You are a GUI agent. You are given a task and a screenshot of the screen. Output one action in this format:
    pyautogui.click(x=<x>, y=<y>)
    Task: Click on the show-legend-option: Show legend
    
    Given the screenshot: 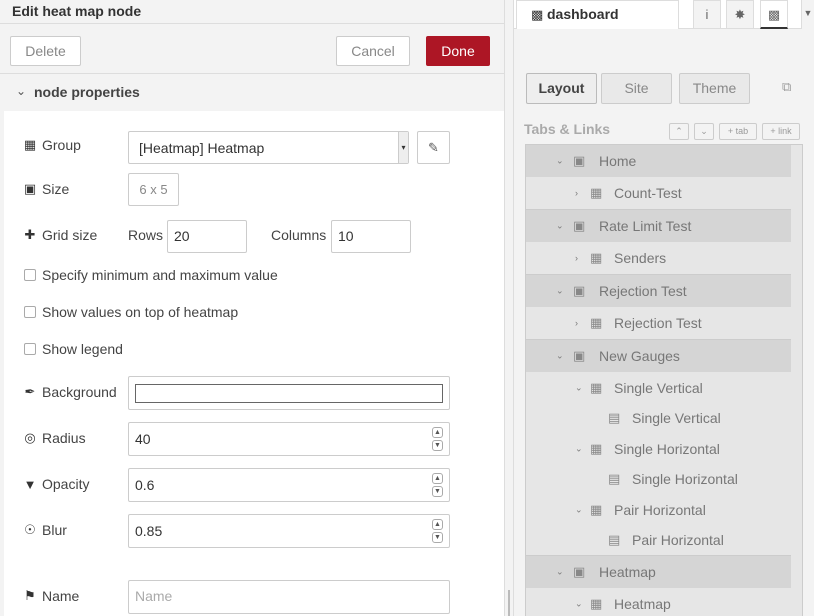 What is the action you would take?
    pyautogui.click(x=73, y=349)
    